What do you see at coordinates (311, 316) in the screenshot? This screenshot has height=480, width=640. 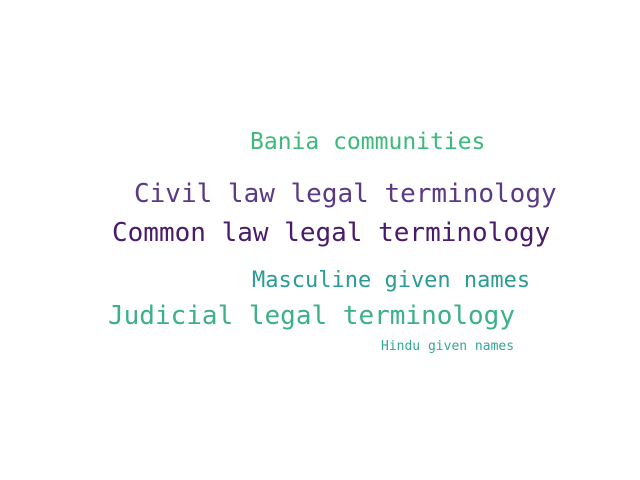 I see `word-judicial-legal-terminology: Judicial legal terminology` at bounding box center [311, 316].